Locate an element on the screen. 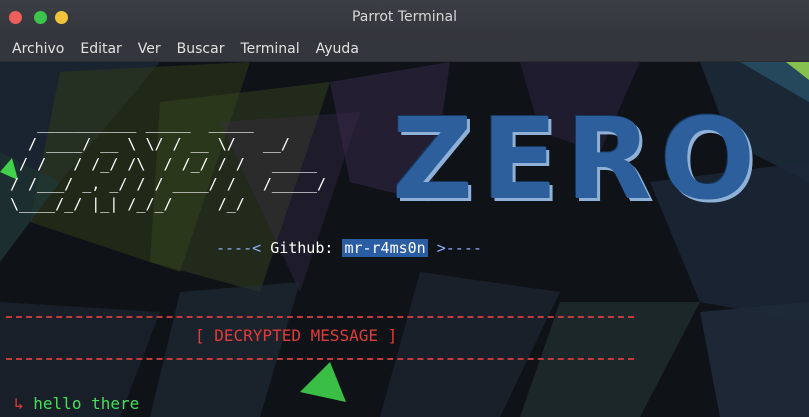  separator-bottom is located at coordinates (320, 359).